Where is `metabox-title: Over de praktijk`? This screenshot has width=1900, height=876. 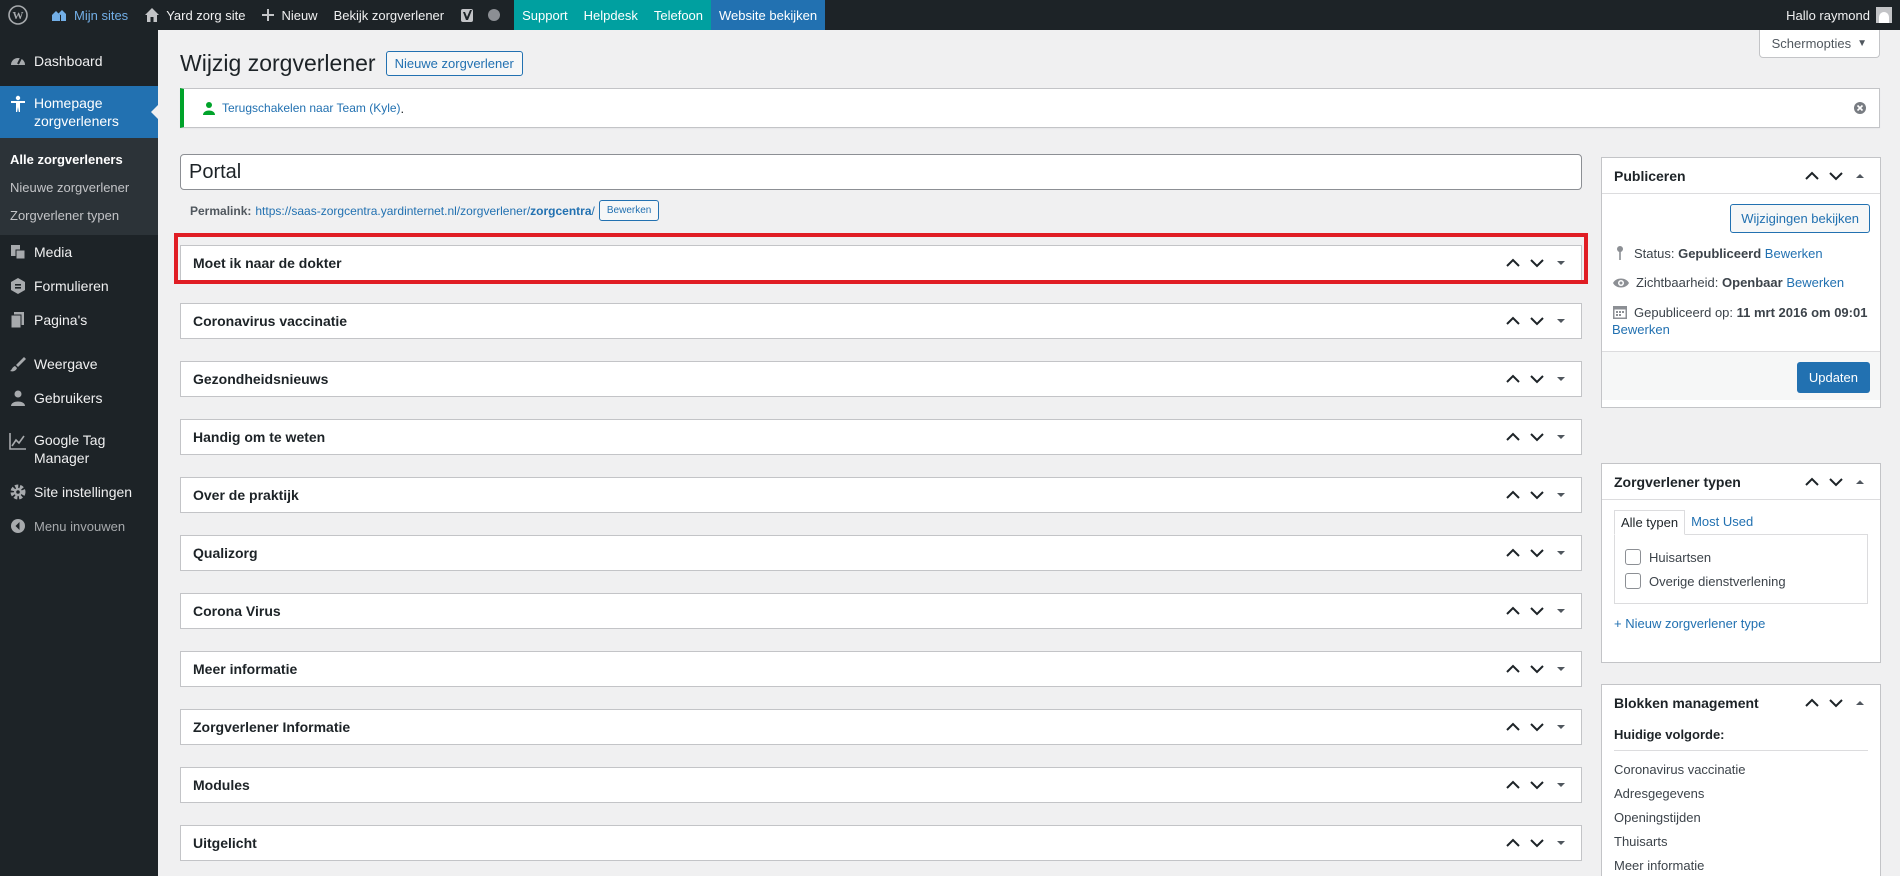 metabox-title: Over de praktijk is located at coordinates (849, 495).